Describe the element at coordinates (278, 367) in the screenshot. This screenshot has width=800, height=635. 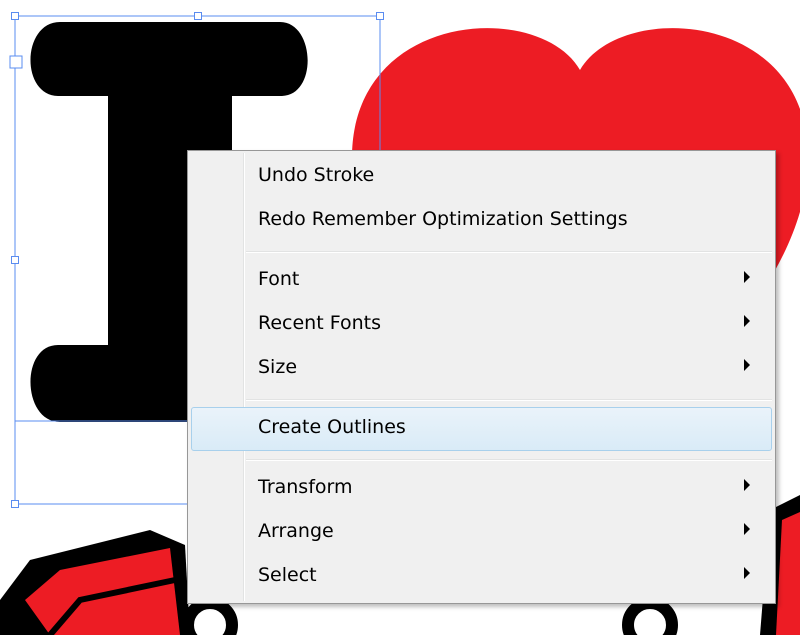
I see `menu-item-label: Size` at that location.